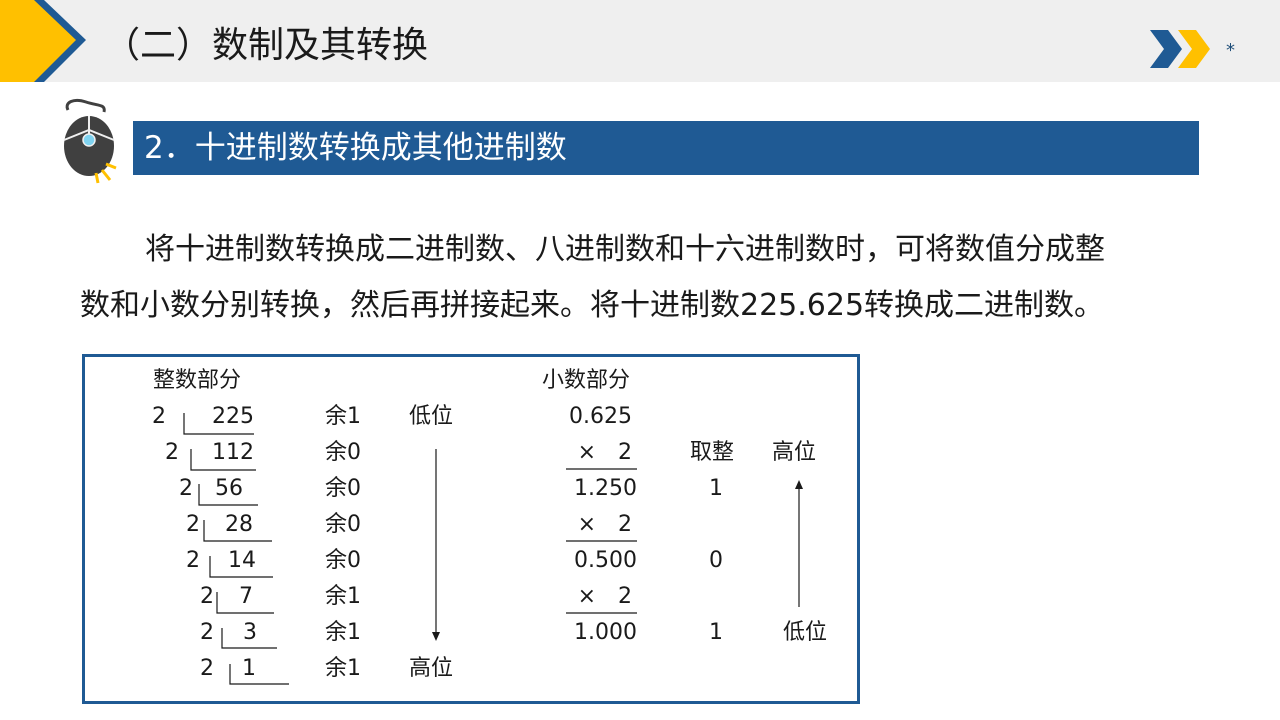 The height and width of the screenshot is (720, 1280). I want to click on arrow-down-icon, so click(436, 636).